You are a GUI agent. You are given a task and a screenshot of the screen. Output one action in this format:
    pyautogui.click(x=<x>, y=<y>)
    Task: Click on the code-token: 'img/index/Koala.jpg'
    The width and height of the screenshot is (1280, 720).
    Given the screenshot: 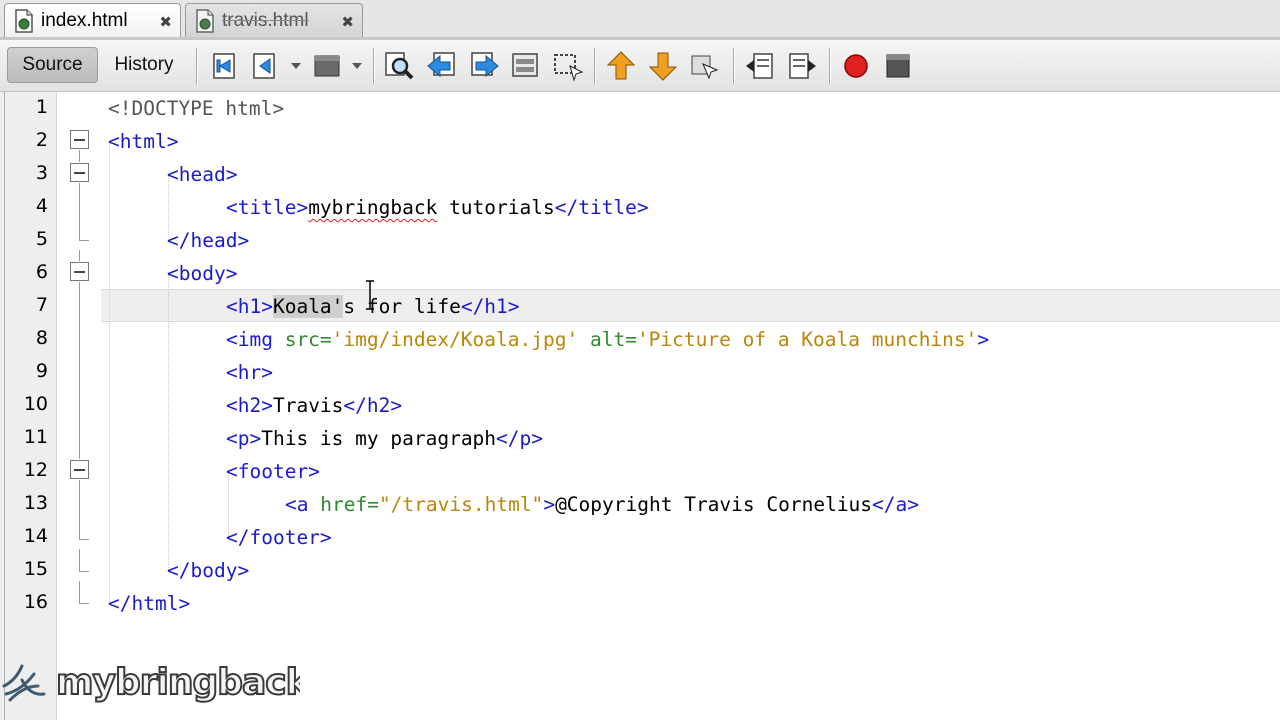 What is the action you would take?
    pyautogui.click(x=455, y=339)
    